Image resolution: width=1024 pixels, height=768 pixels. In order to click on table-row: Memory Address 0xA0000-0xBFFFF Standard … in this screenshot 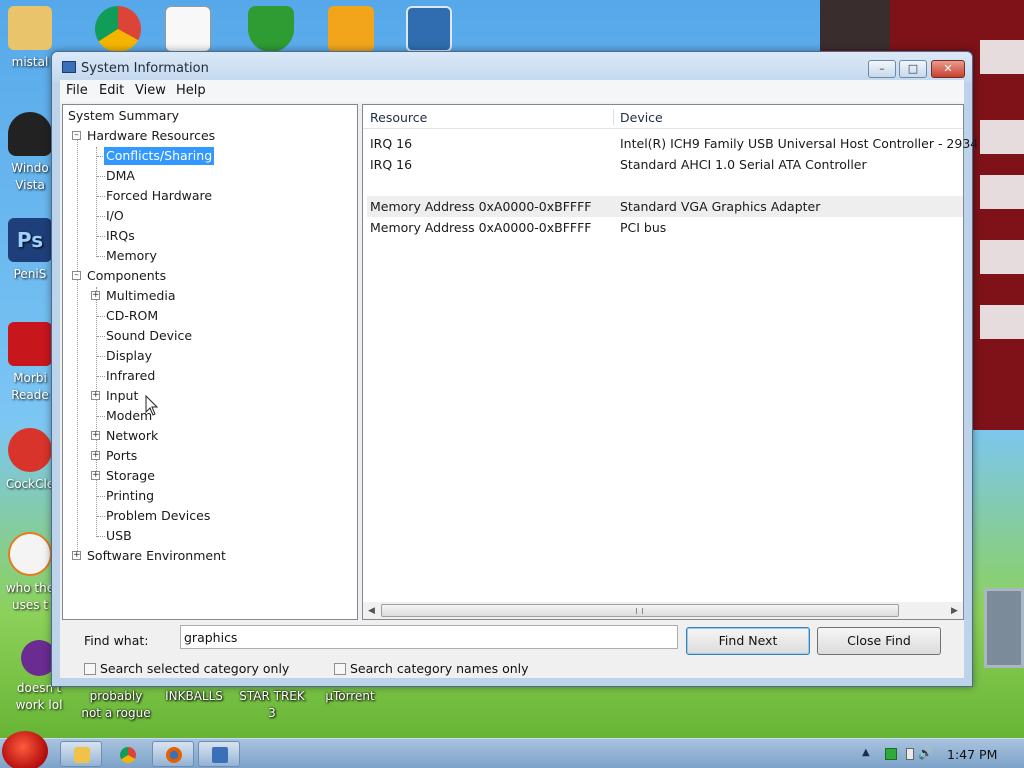, I will do `click(665, 206)`.